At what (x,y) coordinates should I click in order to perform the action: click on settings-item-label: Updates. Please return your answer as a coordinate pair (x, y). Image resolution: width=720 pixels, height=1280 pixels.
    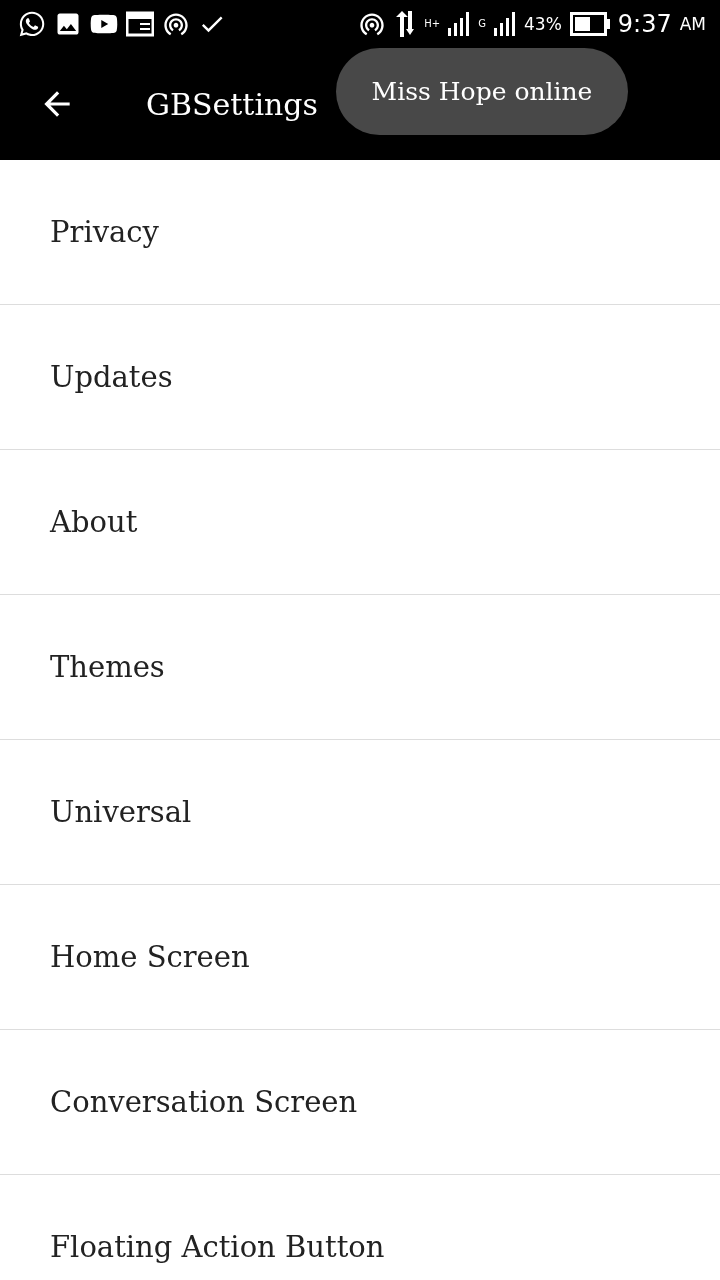
    Looking at the image, I should click on (111, 377).